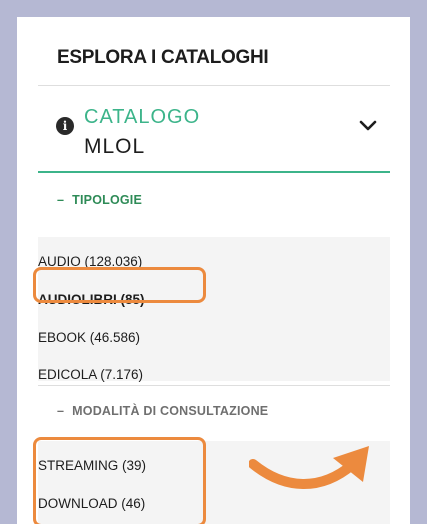  Describe the element at coordinates (89, 337) in the screenshot. I see `filter-item-ebook: EBOOK (46.586)` at that location.